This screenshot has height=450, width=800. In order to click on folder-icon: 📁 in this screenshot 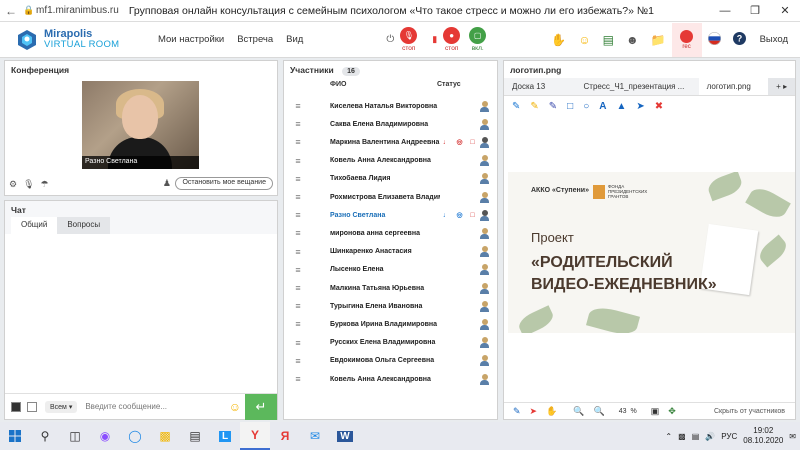, I will do `click(658, 40)`.